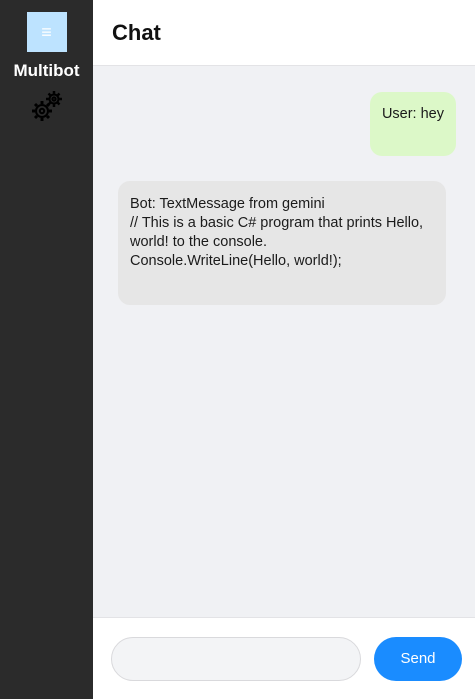 The height and width of the screenshot is (699, 475). Describe the element at coordinates (199, 242) in the screenshot. I see `bot-message-line: world! to the console.` at that location.